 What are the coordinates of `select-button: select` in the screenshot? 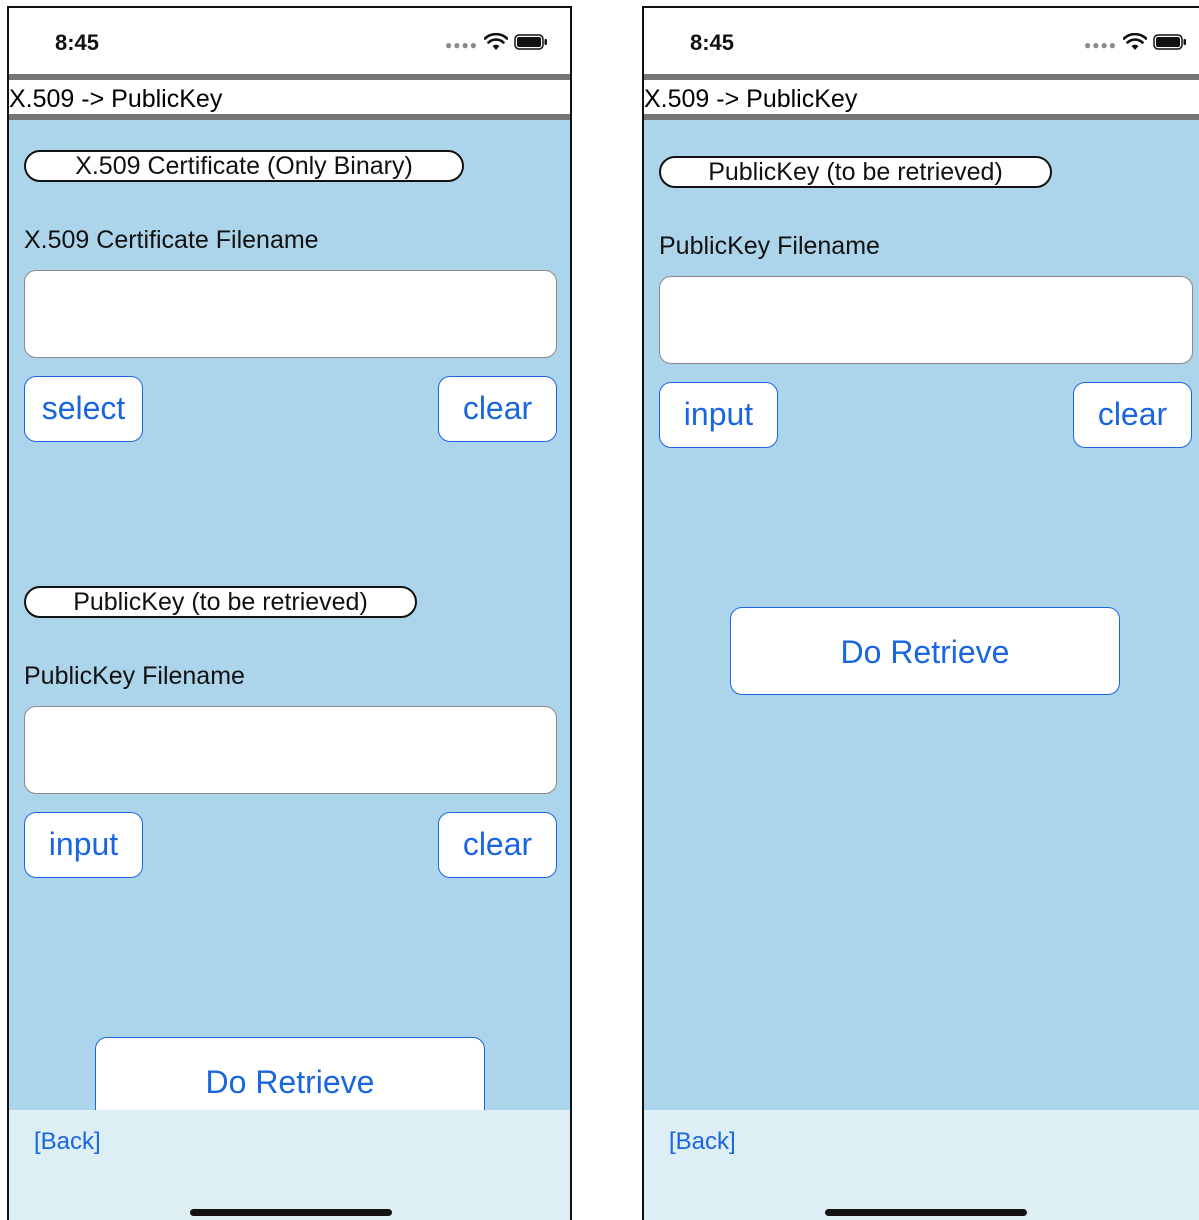 It's located at (83, 409).